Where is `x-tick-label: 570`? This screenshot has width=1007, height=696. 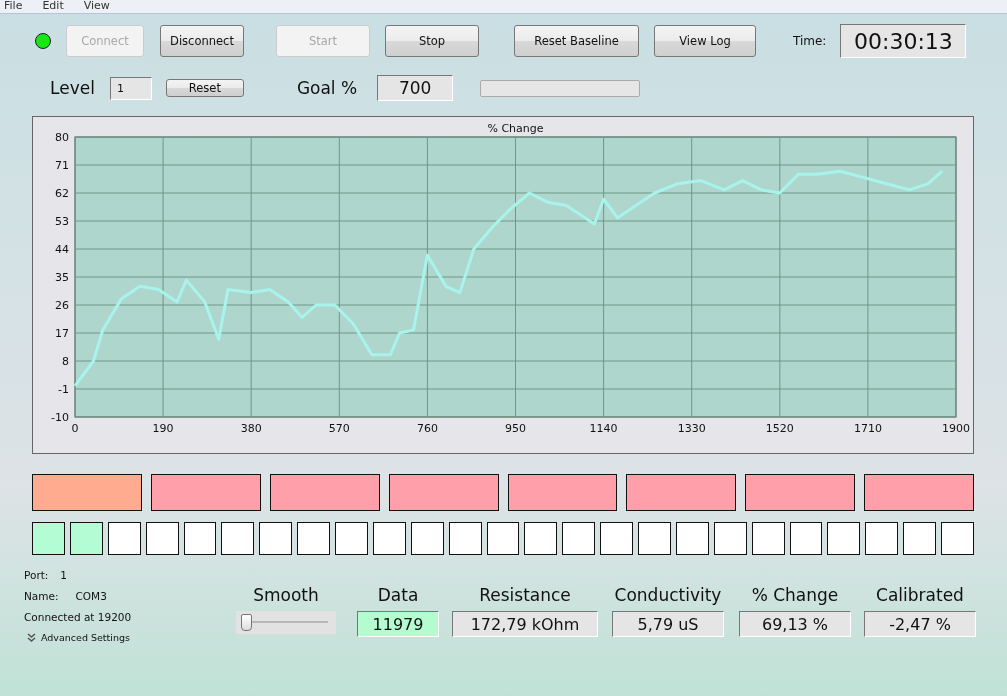 x-tick-label: 570 is located at coordinates (339, 428).